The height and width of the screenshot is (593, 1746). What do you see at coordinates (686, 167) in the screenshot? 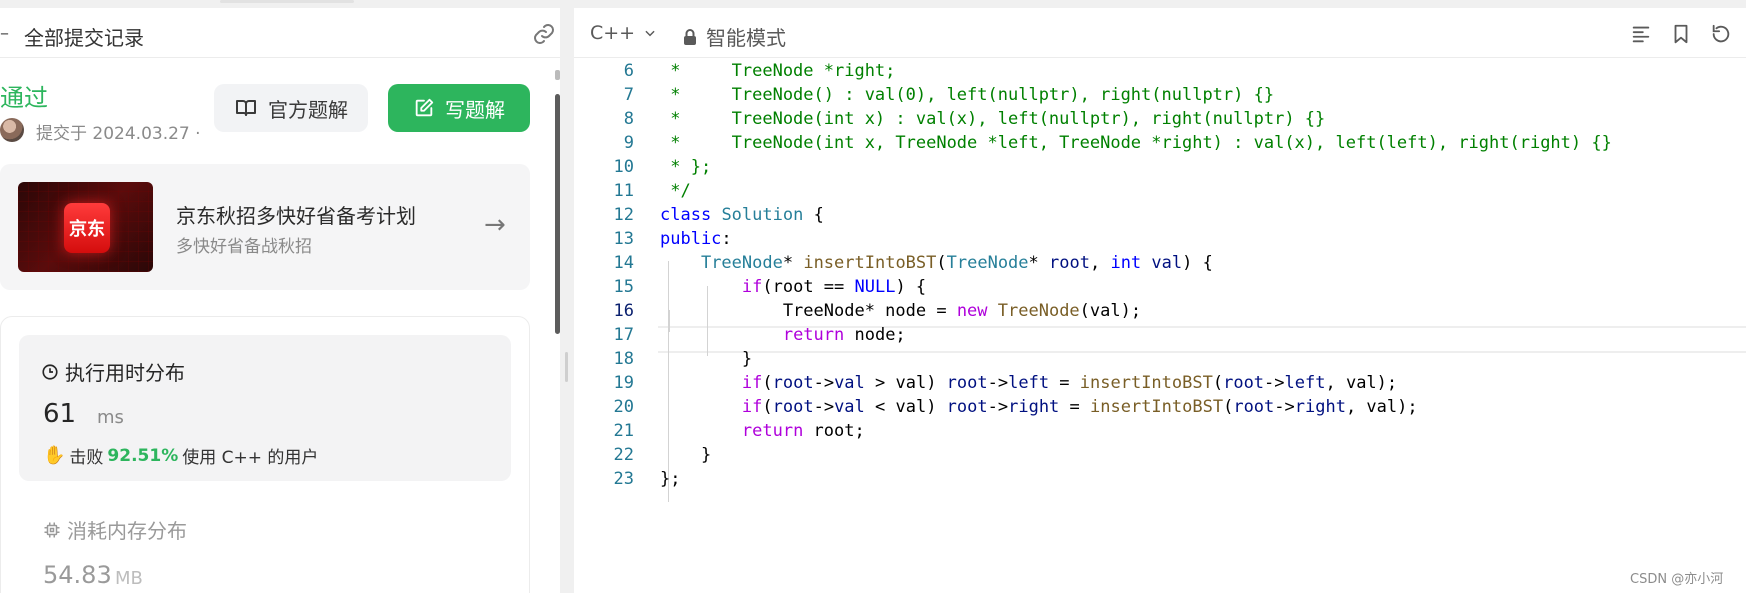
I see `code-text: * };` at bounding box center [686, 167].